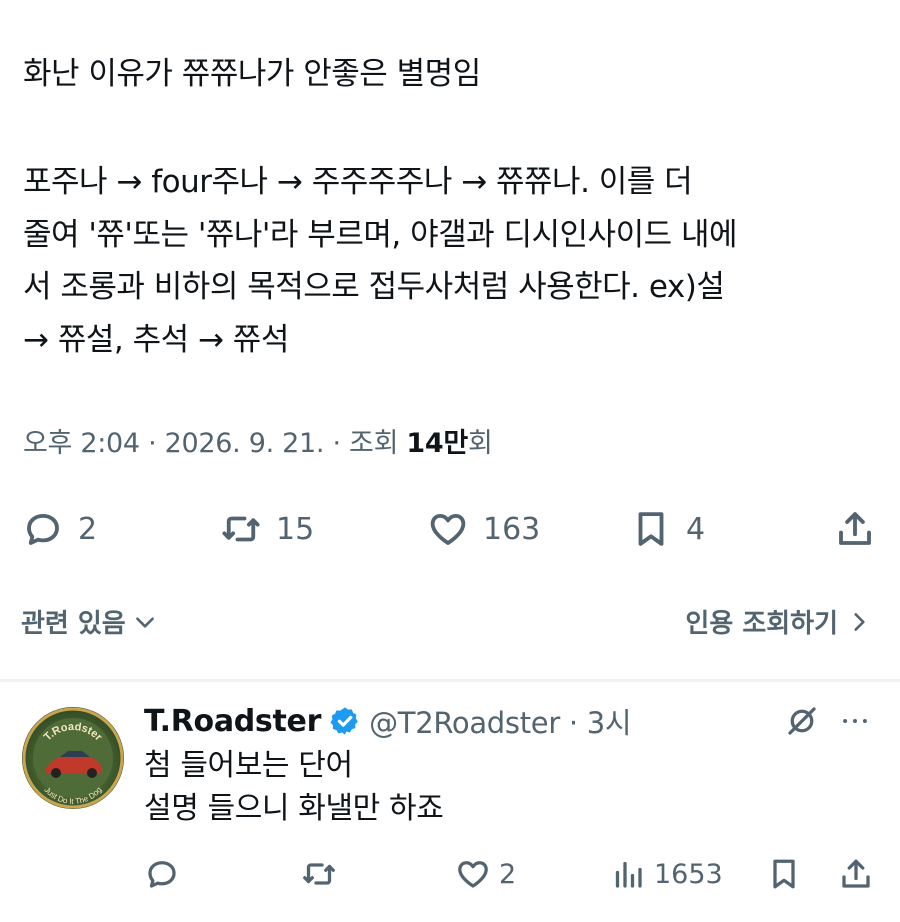 The height and width of the screenshot is (922, 900). What do you see at coordinates (437, 443) in the screenshot?
I see `view-count: 14만` at bounding box center [437, 443].